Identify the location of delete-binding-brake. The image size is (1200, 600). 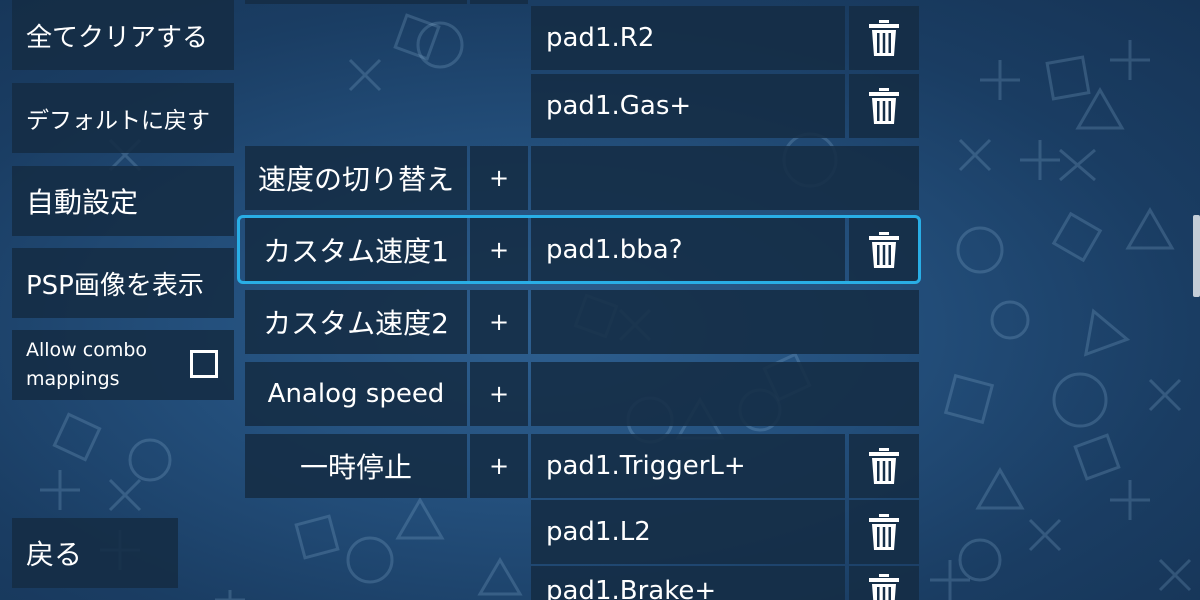
(884, 583).